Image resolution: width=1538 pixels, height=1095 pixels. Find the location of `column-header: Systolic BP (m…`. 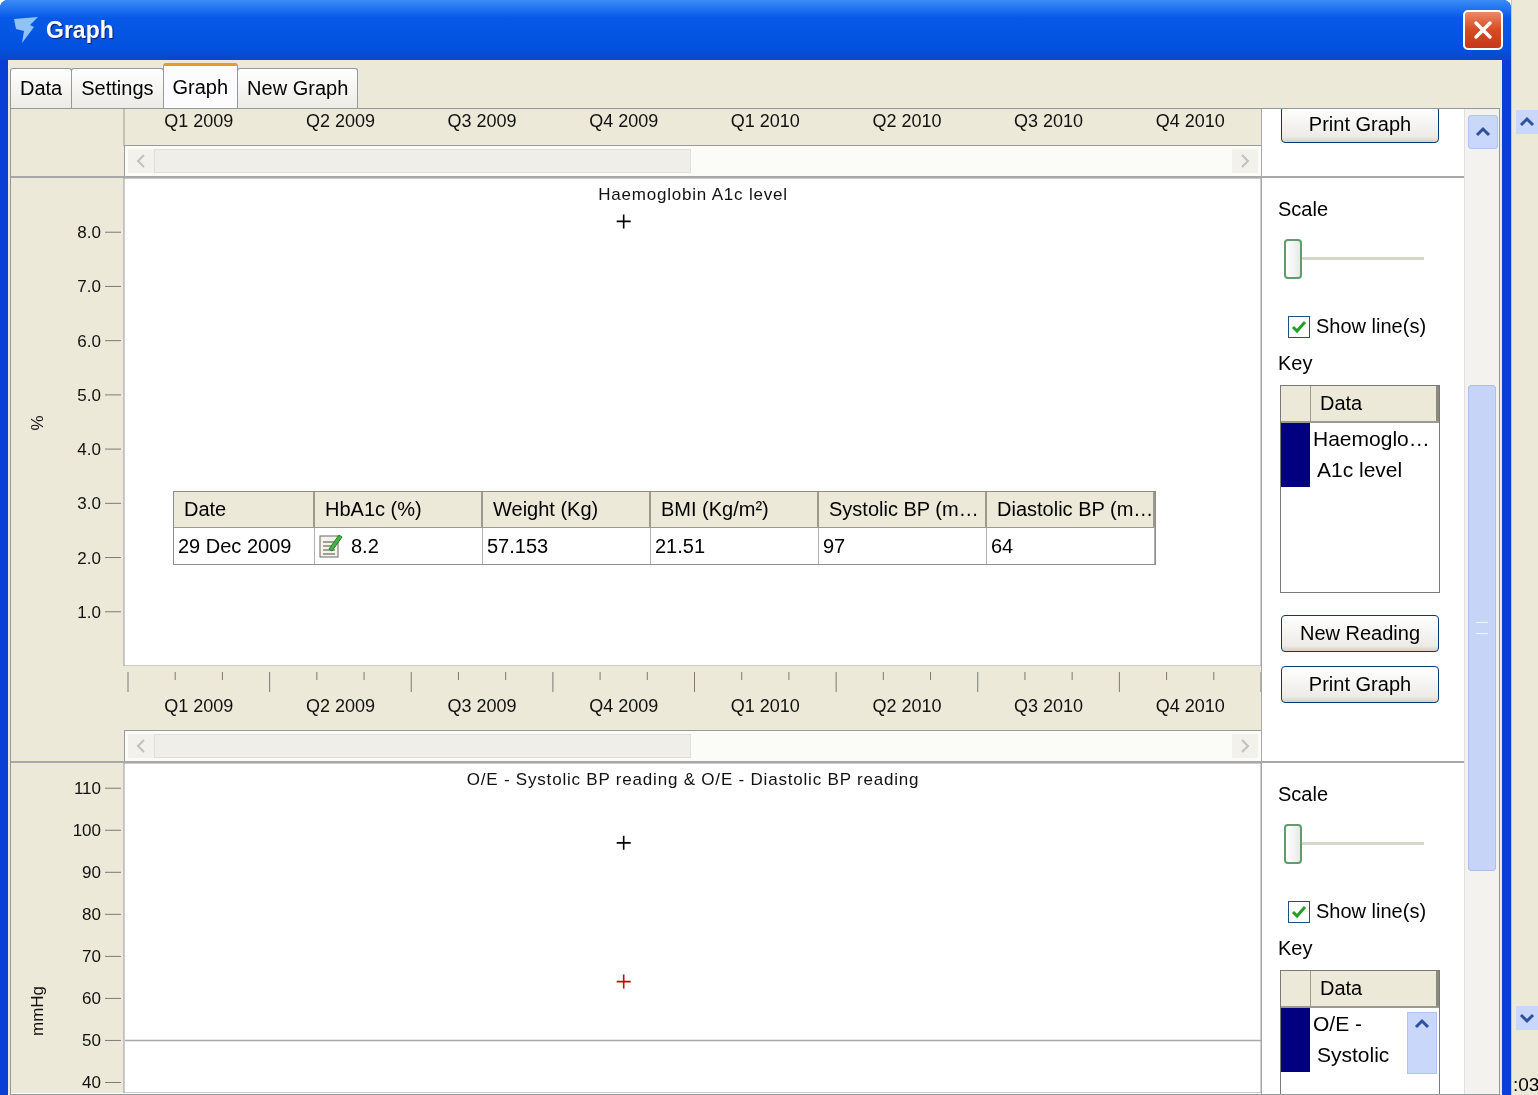

column-header: Systolic BP (m… is located at coordinates (903, 510).